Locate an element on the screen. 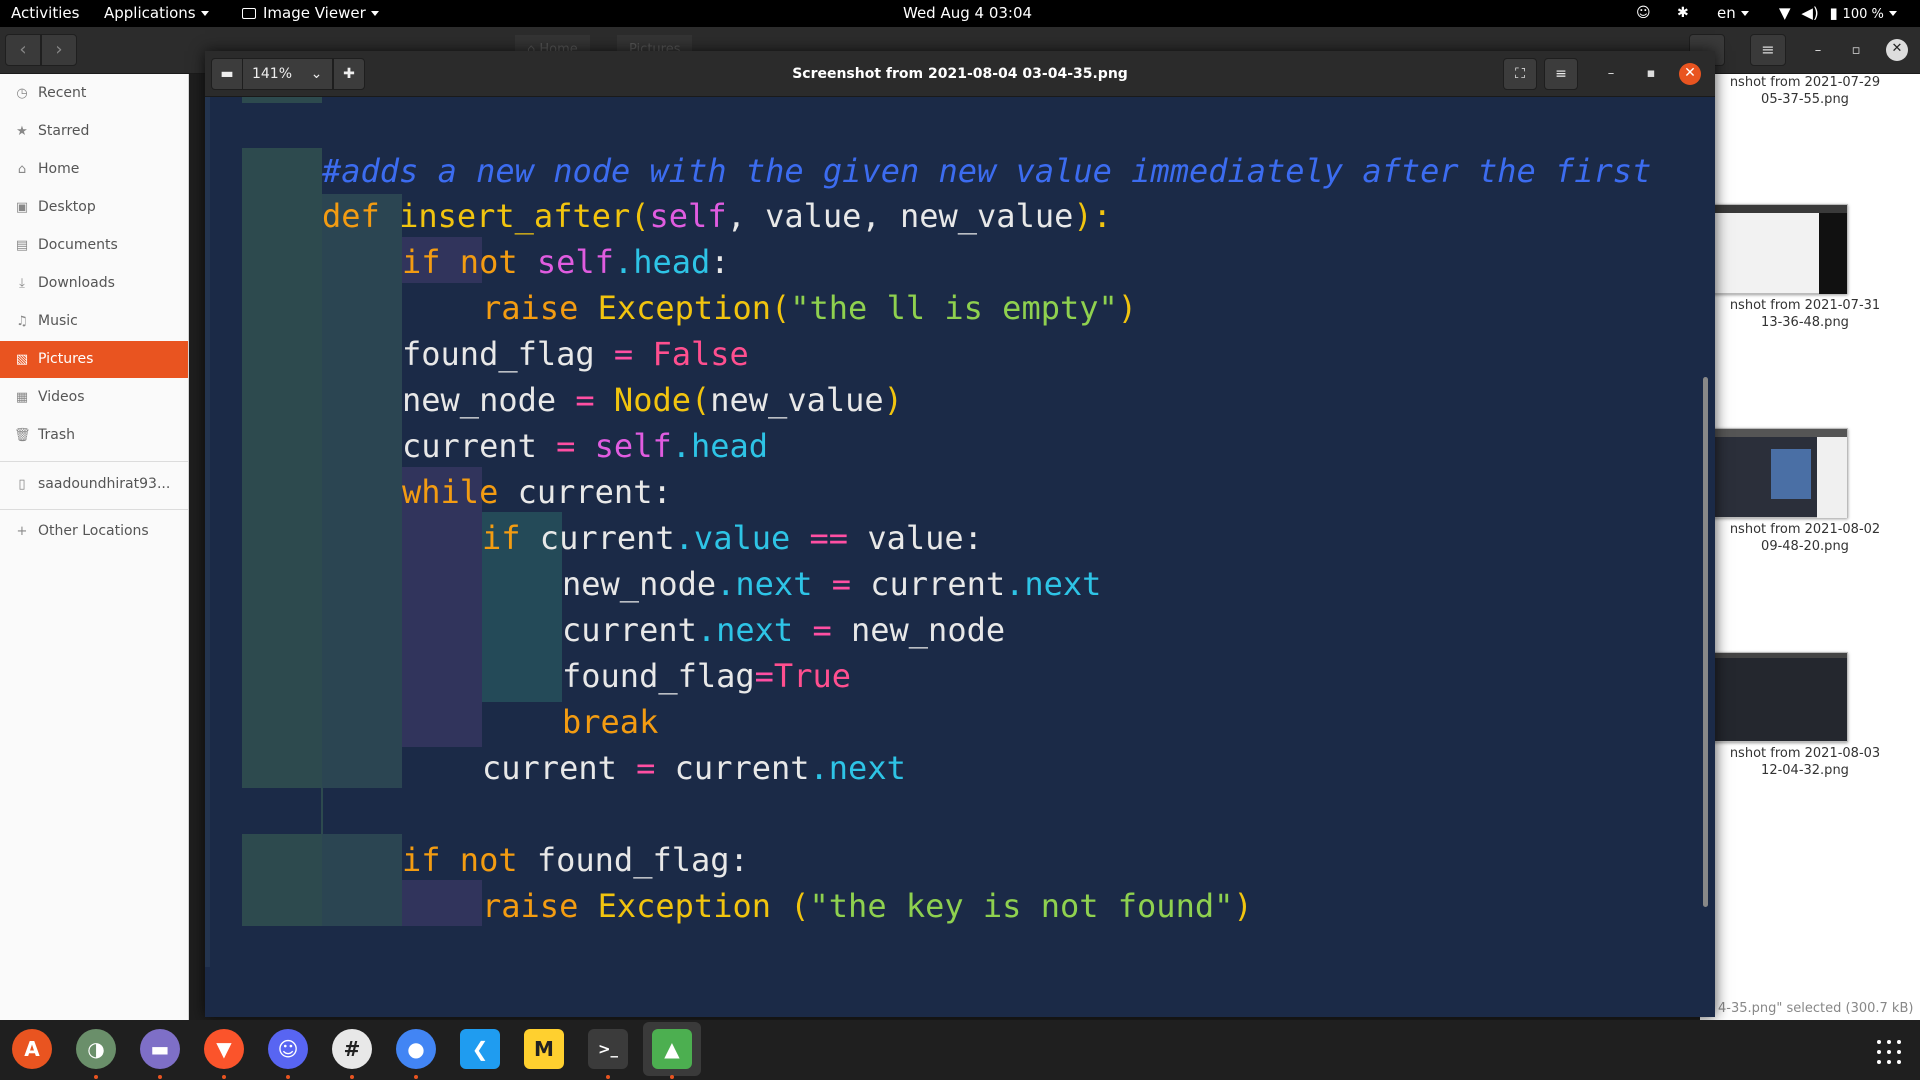 This screenshot has height=1080, width=1920. sidebar-item-videos: ▦ Videos is located at coordinates (94, 397).